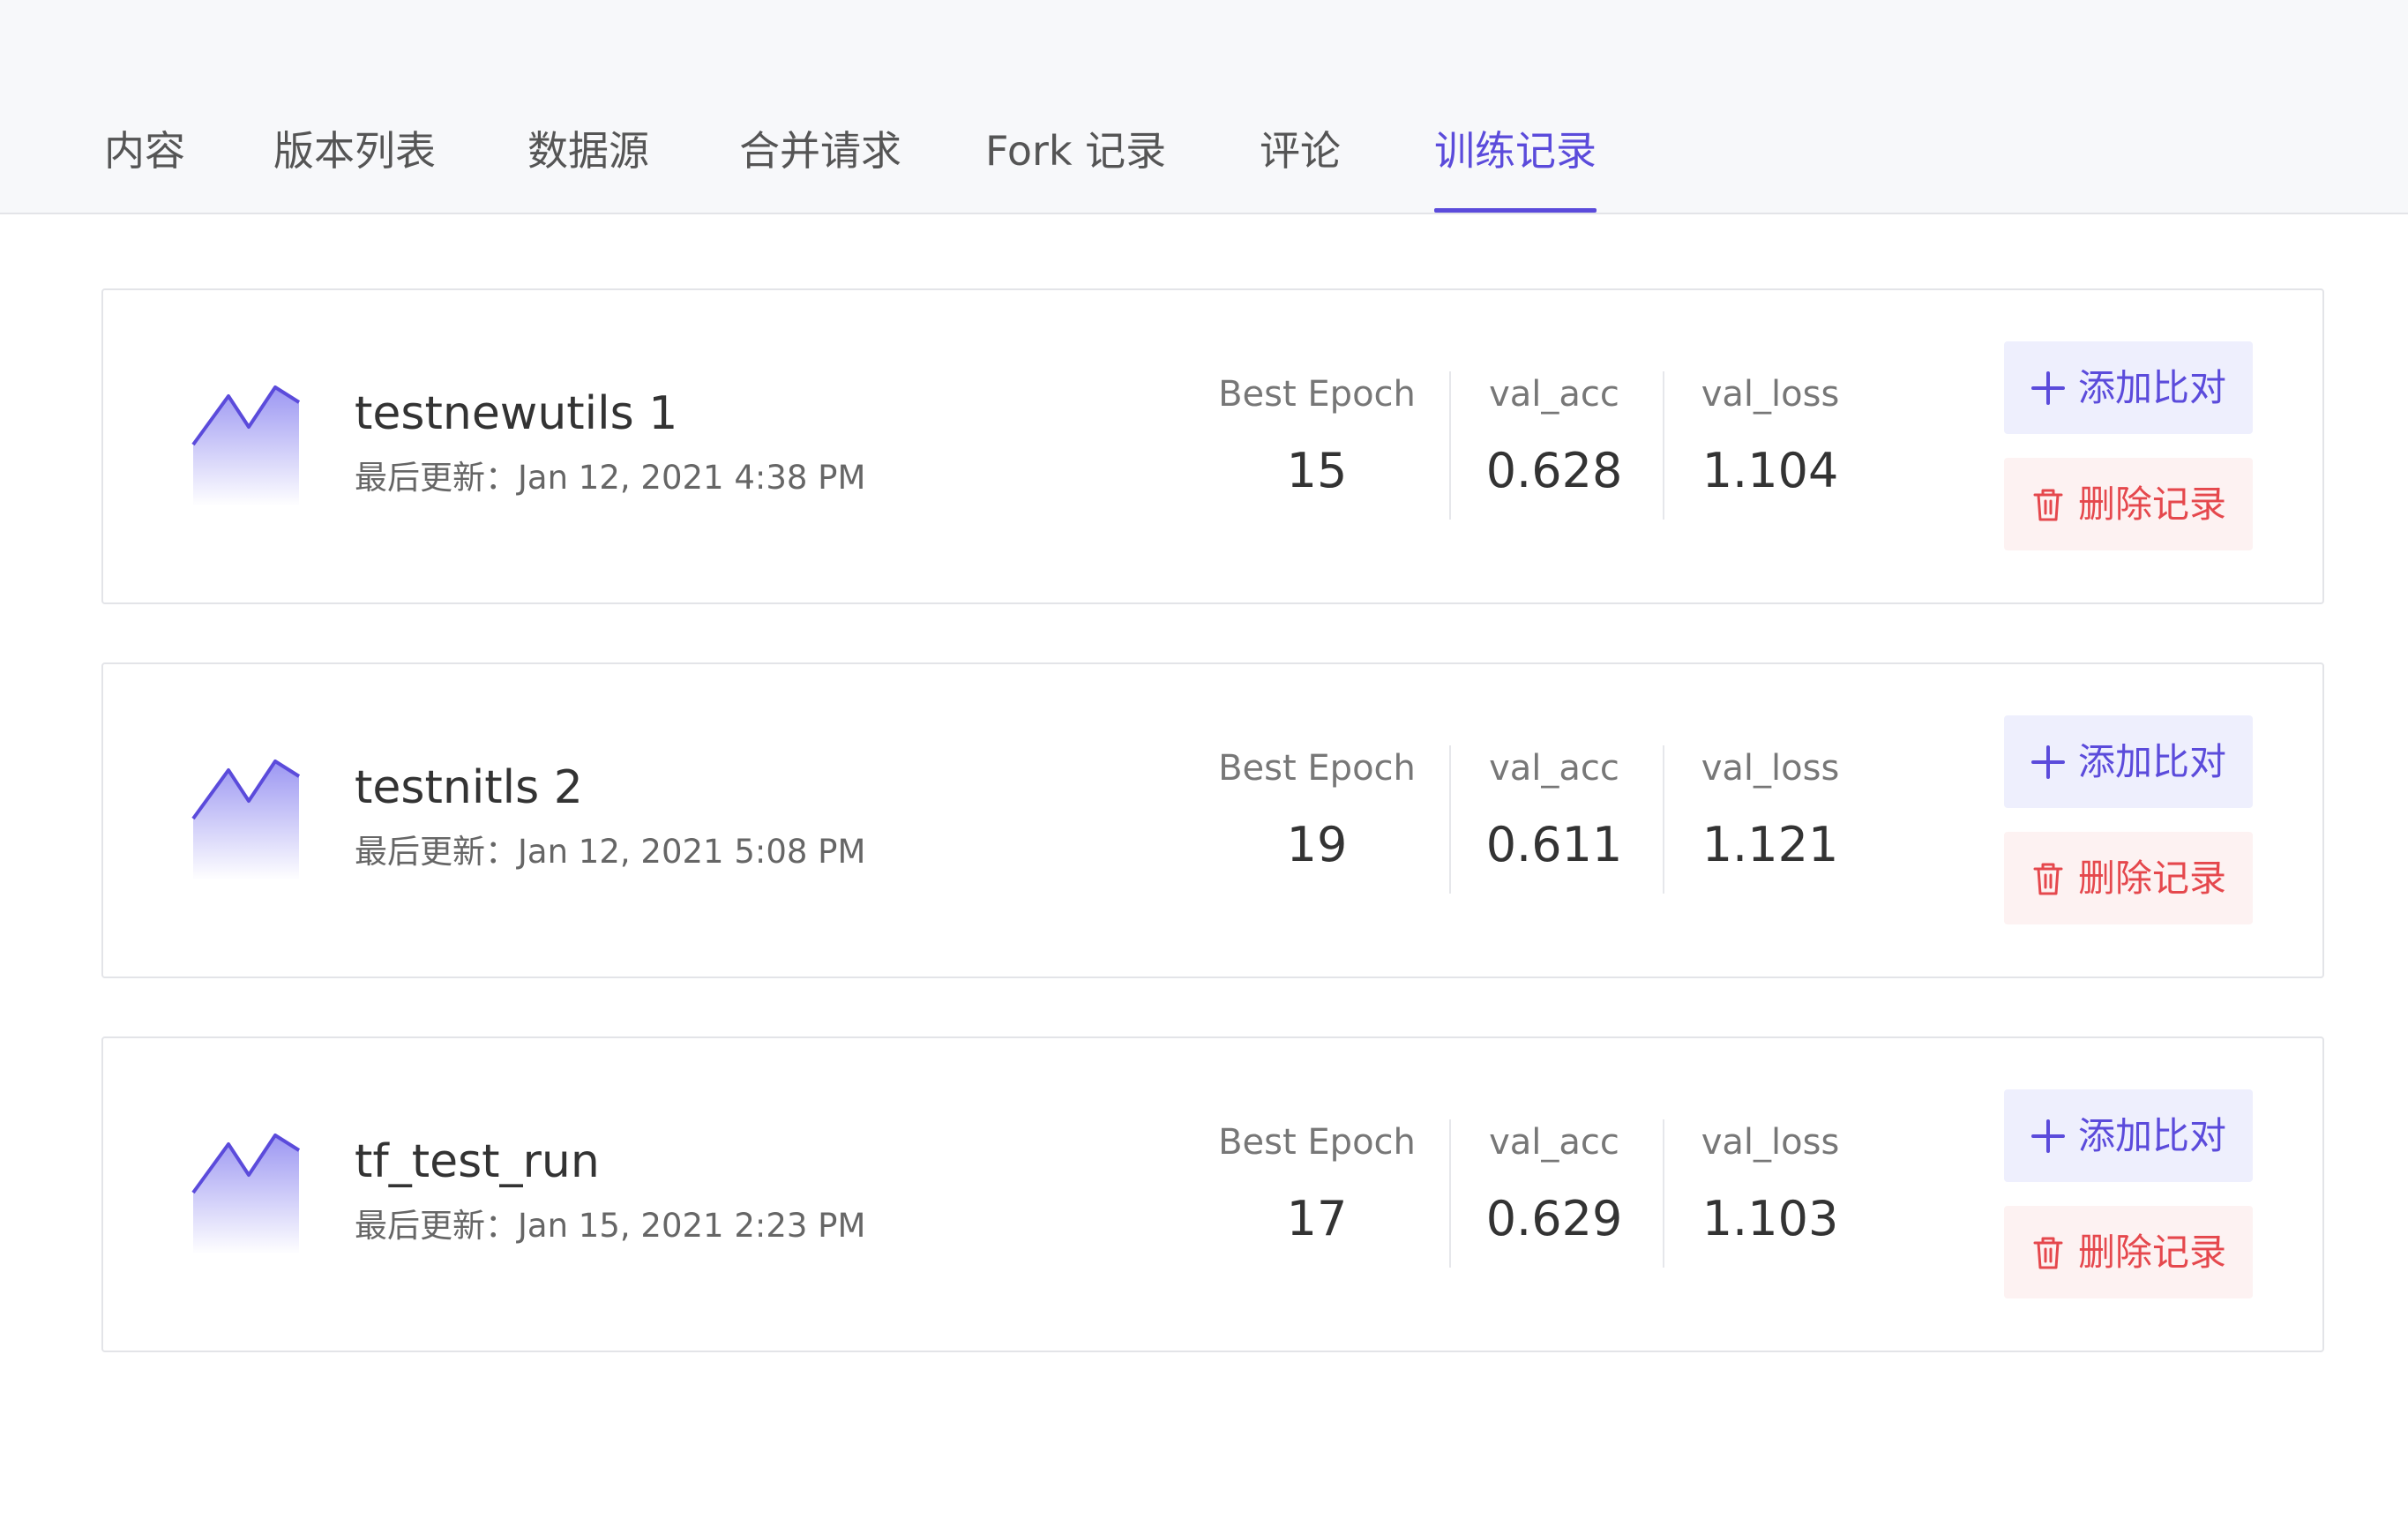 The width and height of the screenshot is (2408, 1519). What do you see at coordinates (610, 852) in the screenshot?
I see `run-updated: 最后更新：Jan 12, 2021 5:08 PM` at bounding box center [610, 852].